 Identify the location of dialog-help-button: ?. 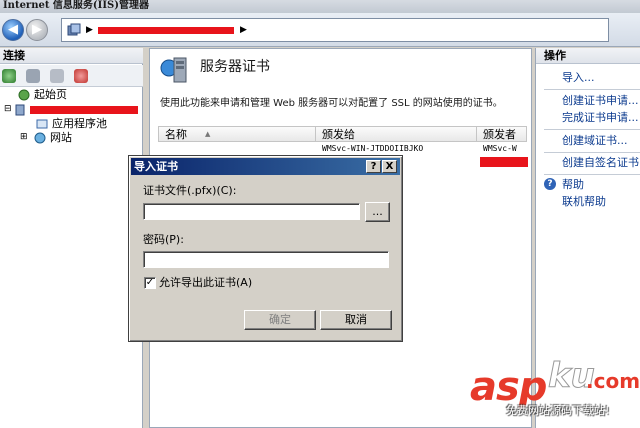
(373, 166).